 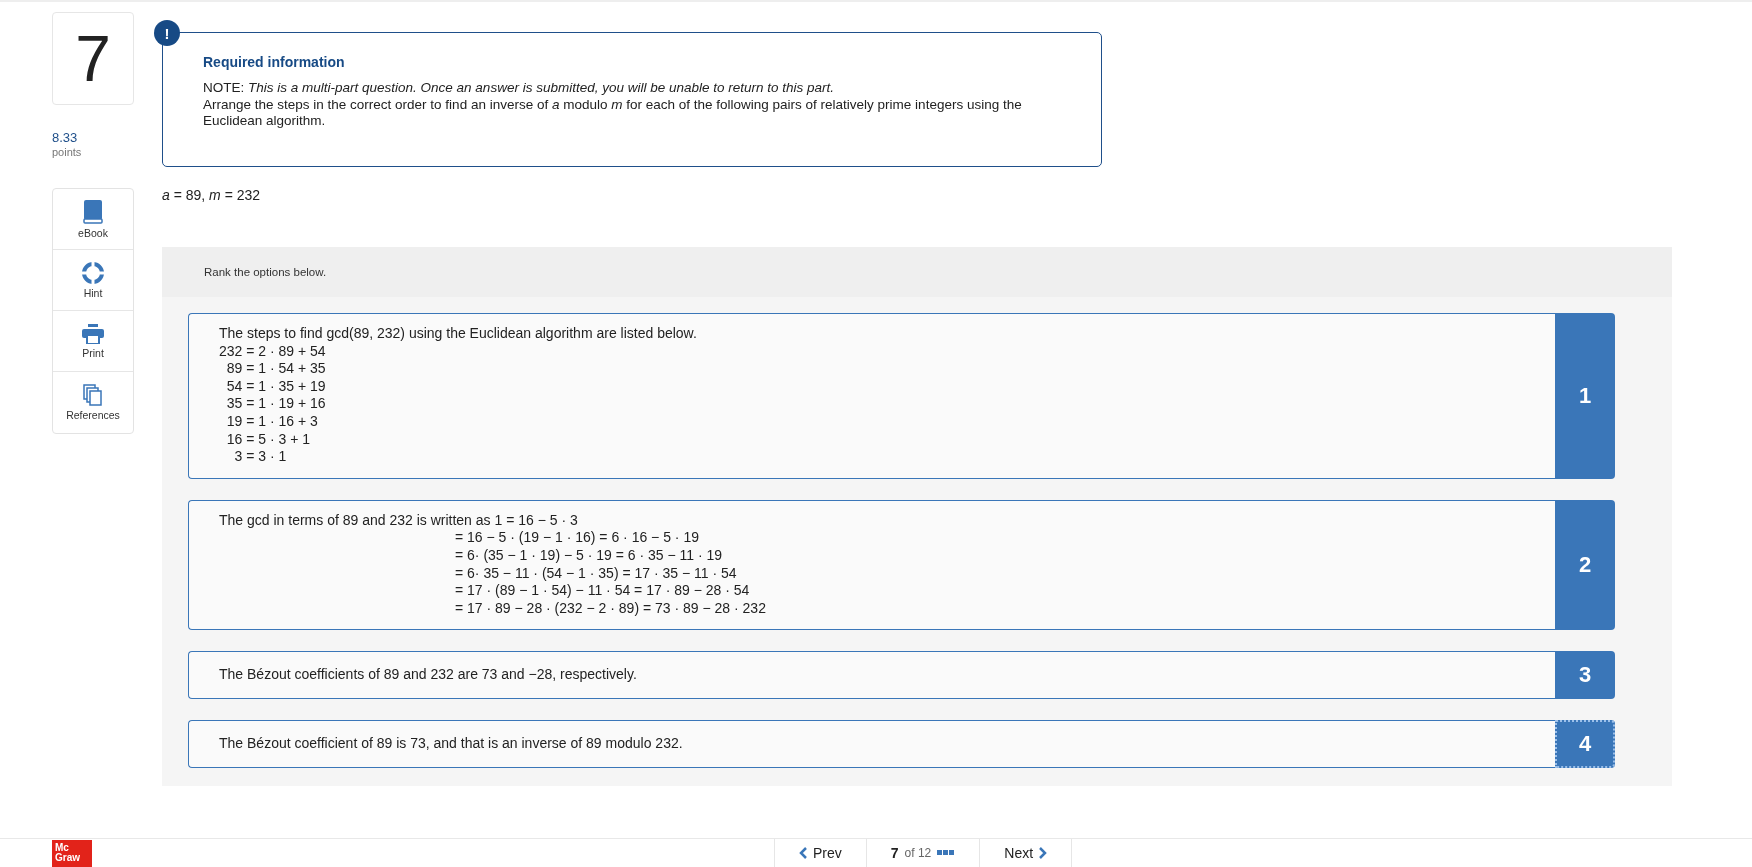 What do you see at coordinates (1026, 853) in the screenshot?
I see `next-button: Next` at bounding box center [1026, 853].